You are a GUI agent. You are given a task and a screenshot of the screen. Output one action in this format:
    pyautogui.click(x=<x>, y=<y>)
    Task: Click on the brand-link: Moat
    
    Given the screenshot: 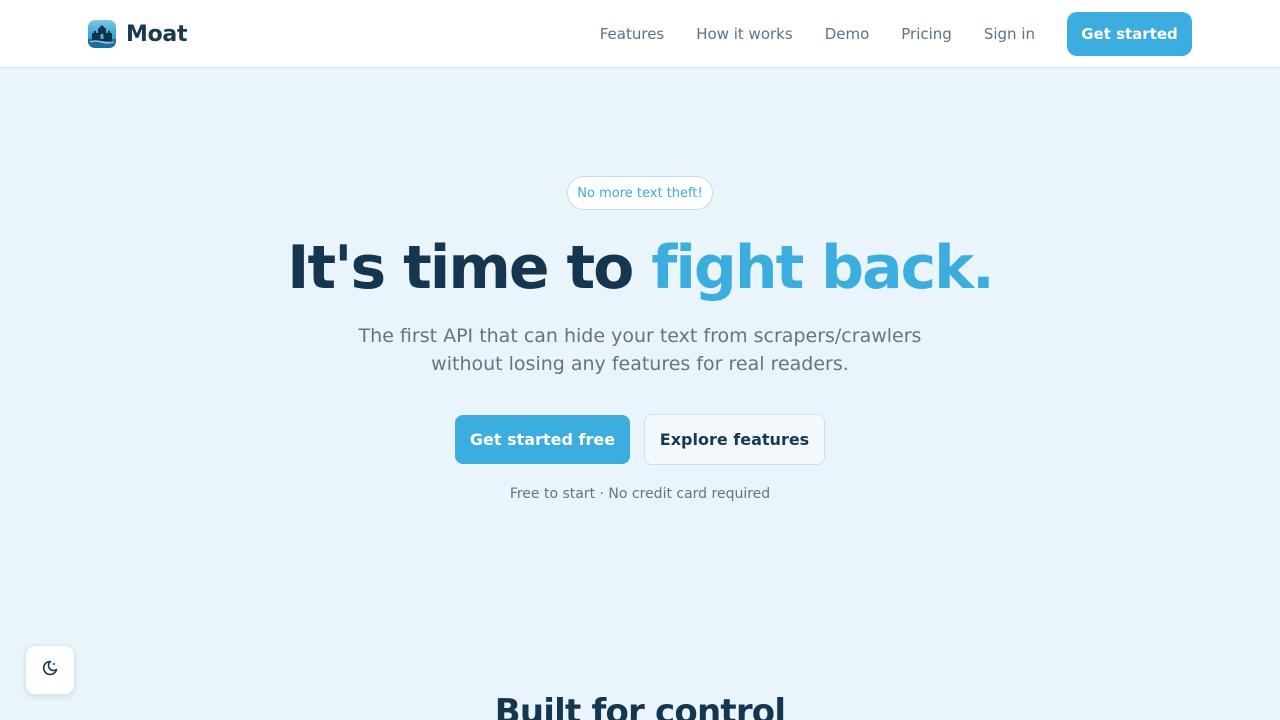 What is the action you would take?
    pyautogui.click(x=137, y=34)
    